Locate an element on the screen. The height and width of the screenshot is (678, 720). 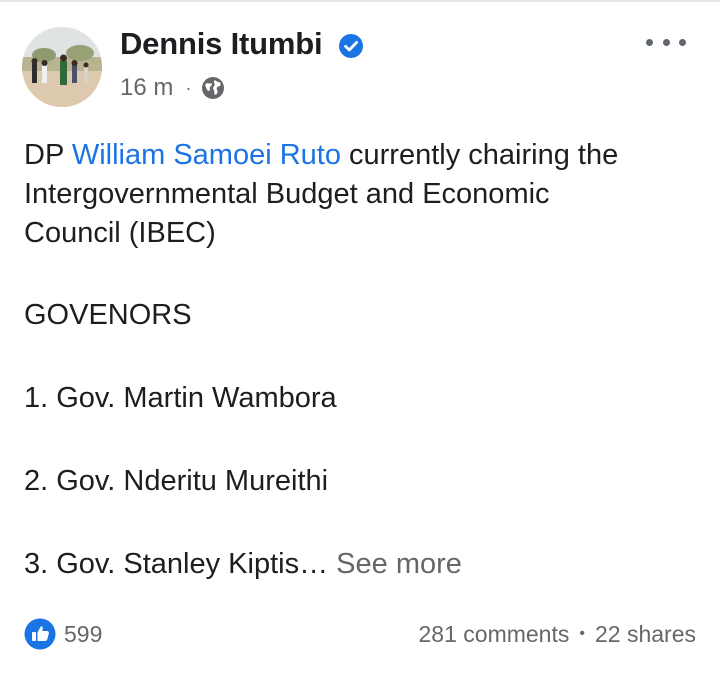
post-text-line-3: Council (IBEC) is located at coordinates (120, 233).